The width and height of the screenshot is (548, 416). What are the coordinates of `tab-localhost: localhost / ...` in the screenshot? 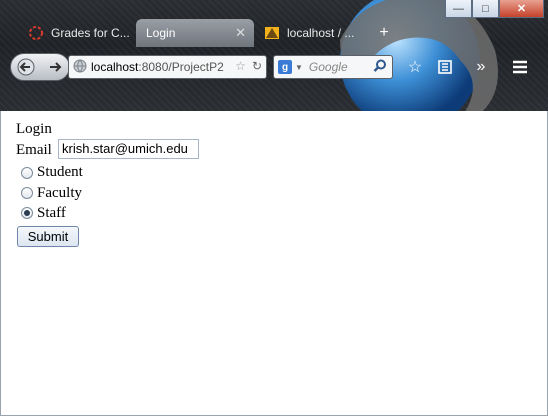 It's located at (313, 33).